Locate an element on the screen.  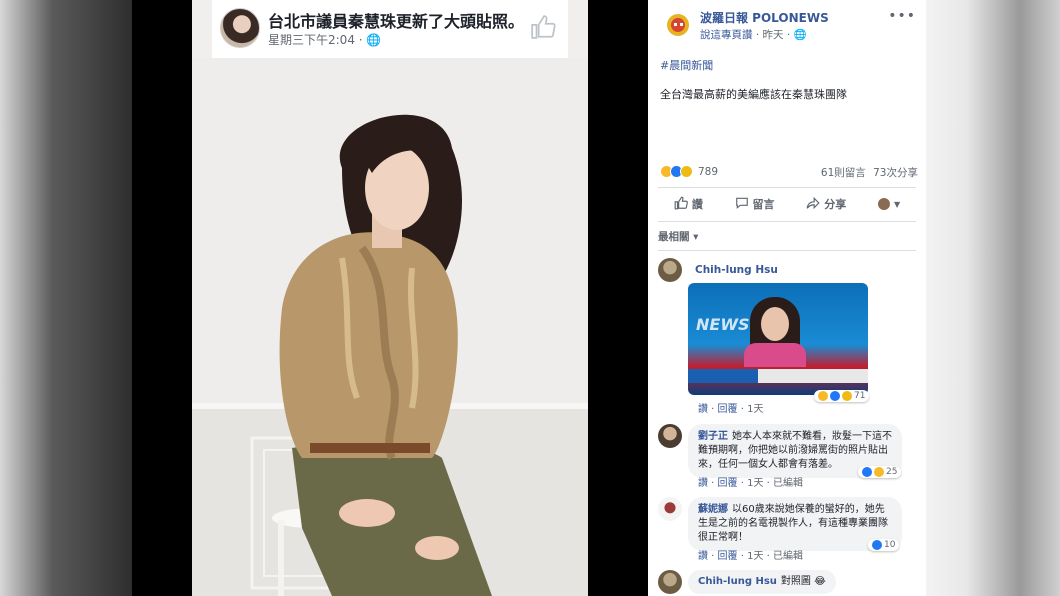
more-icon: ••• is located at coordinates (902, 16).